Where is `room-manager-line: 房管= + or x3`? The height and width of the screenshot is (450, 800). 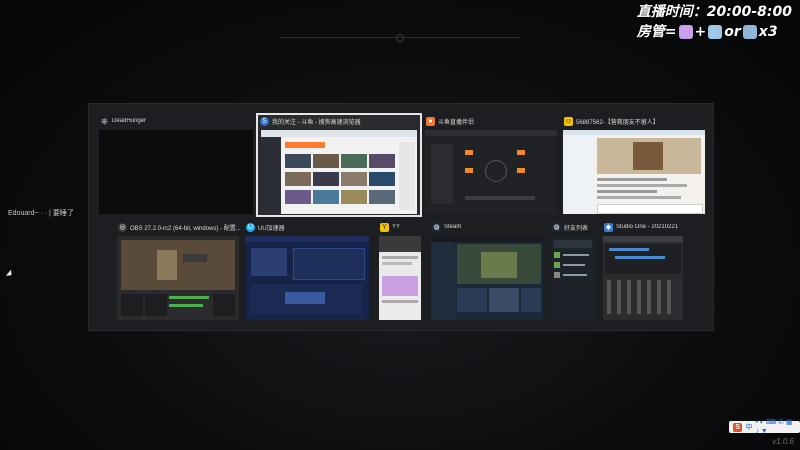 room-manager-line: 房管= + or x3 is located at coordinates (714, 32).